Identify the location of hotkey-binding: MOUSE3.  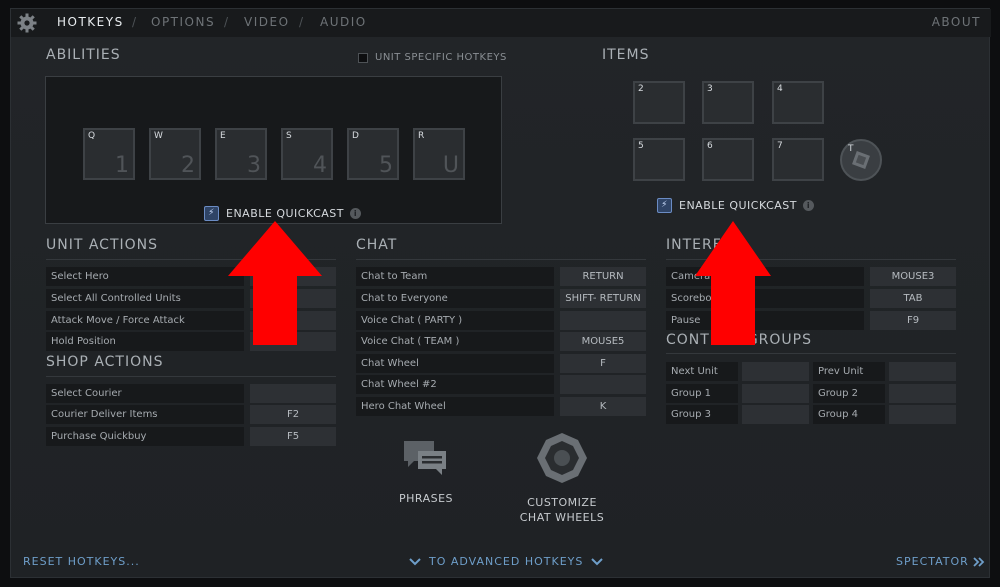
(913, 276).